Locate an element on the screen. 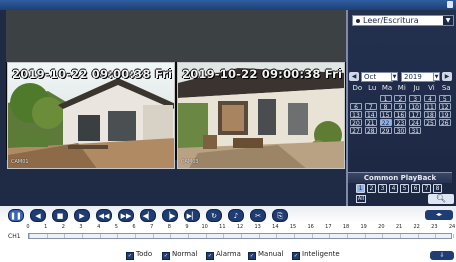 Image resolution: width=456 pixels, height=262 pixels. calendar-day: 20 is located at coordinates (356, 123).